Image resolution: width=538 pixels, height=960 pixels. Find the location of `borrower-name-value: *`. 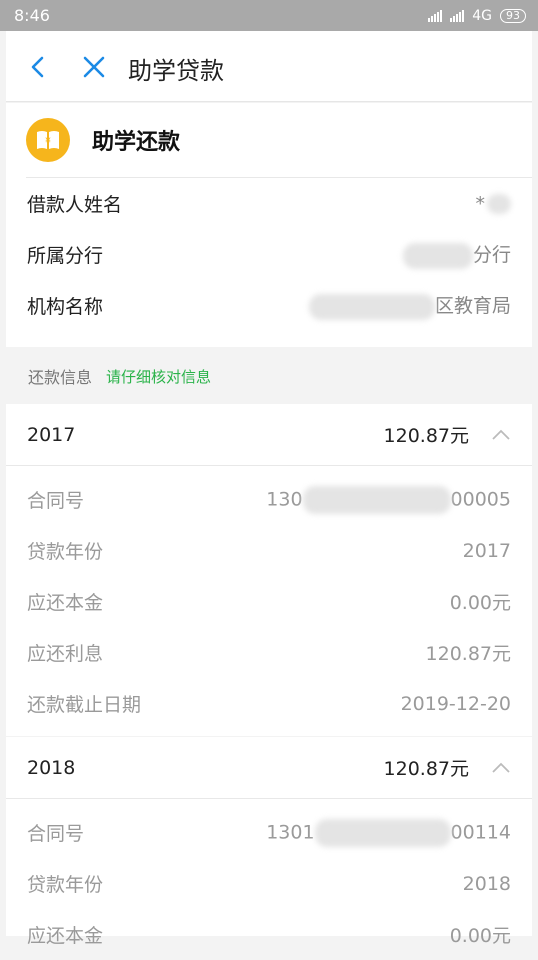

borrower-name-value: * is located at coordinates (493, 204).